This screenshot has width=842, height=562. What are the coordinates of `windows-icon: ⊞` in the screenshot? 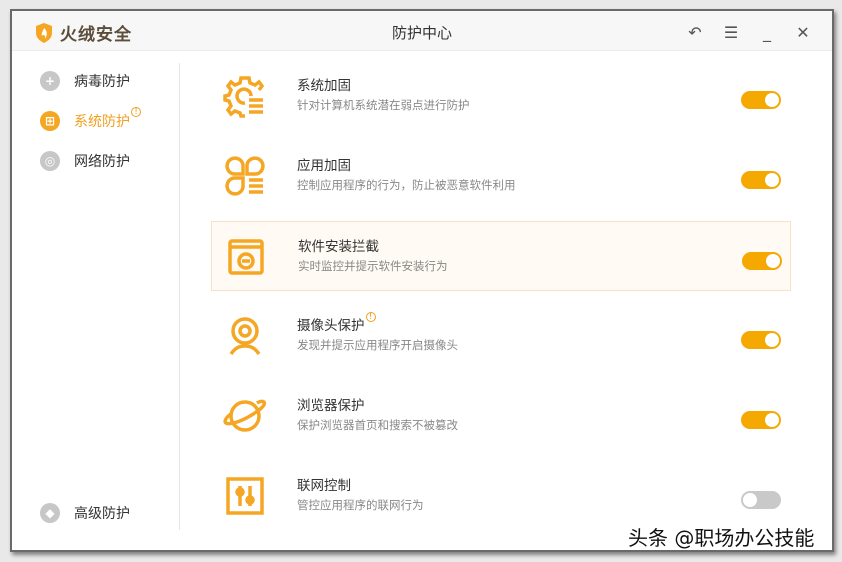 It's located at (50, 121).